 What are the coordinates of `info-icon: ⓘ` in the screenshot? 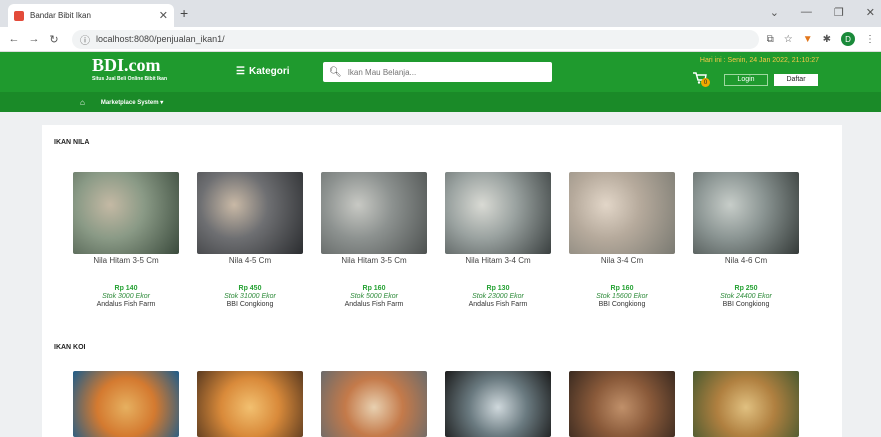 It's located at (85, 39).